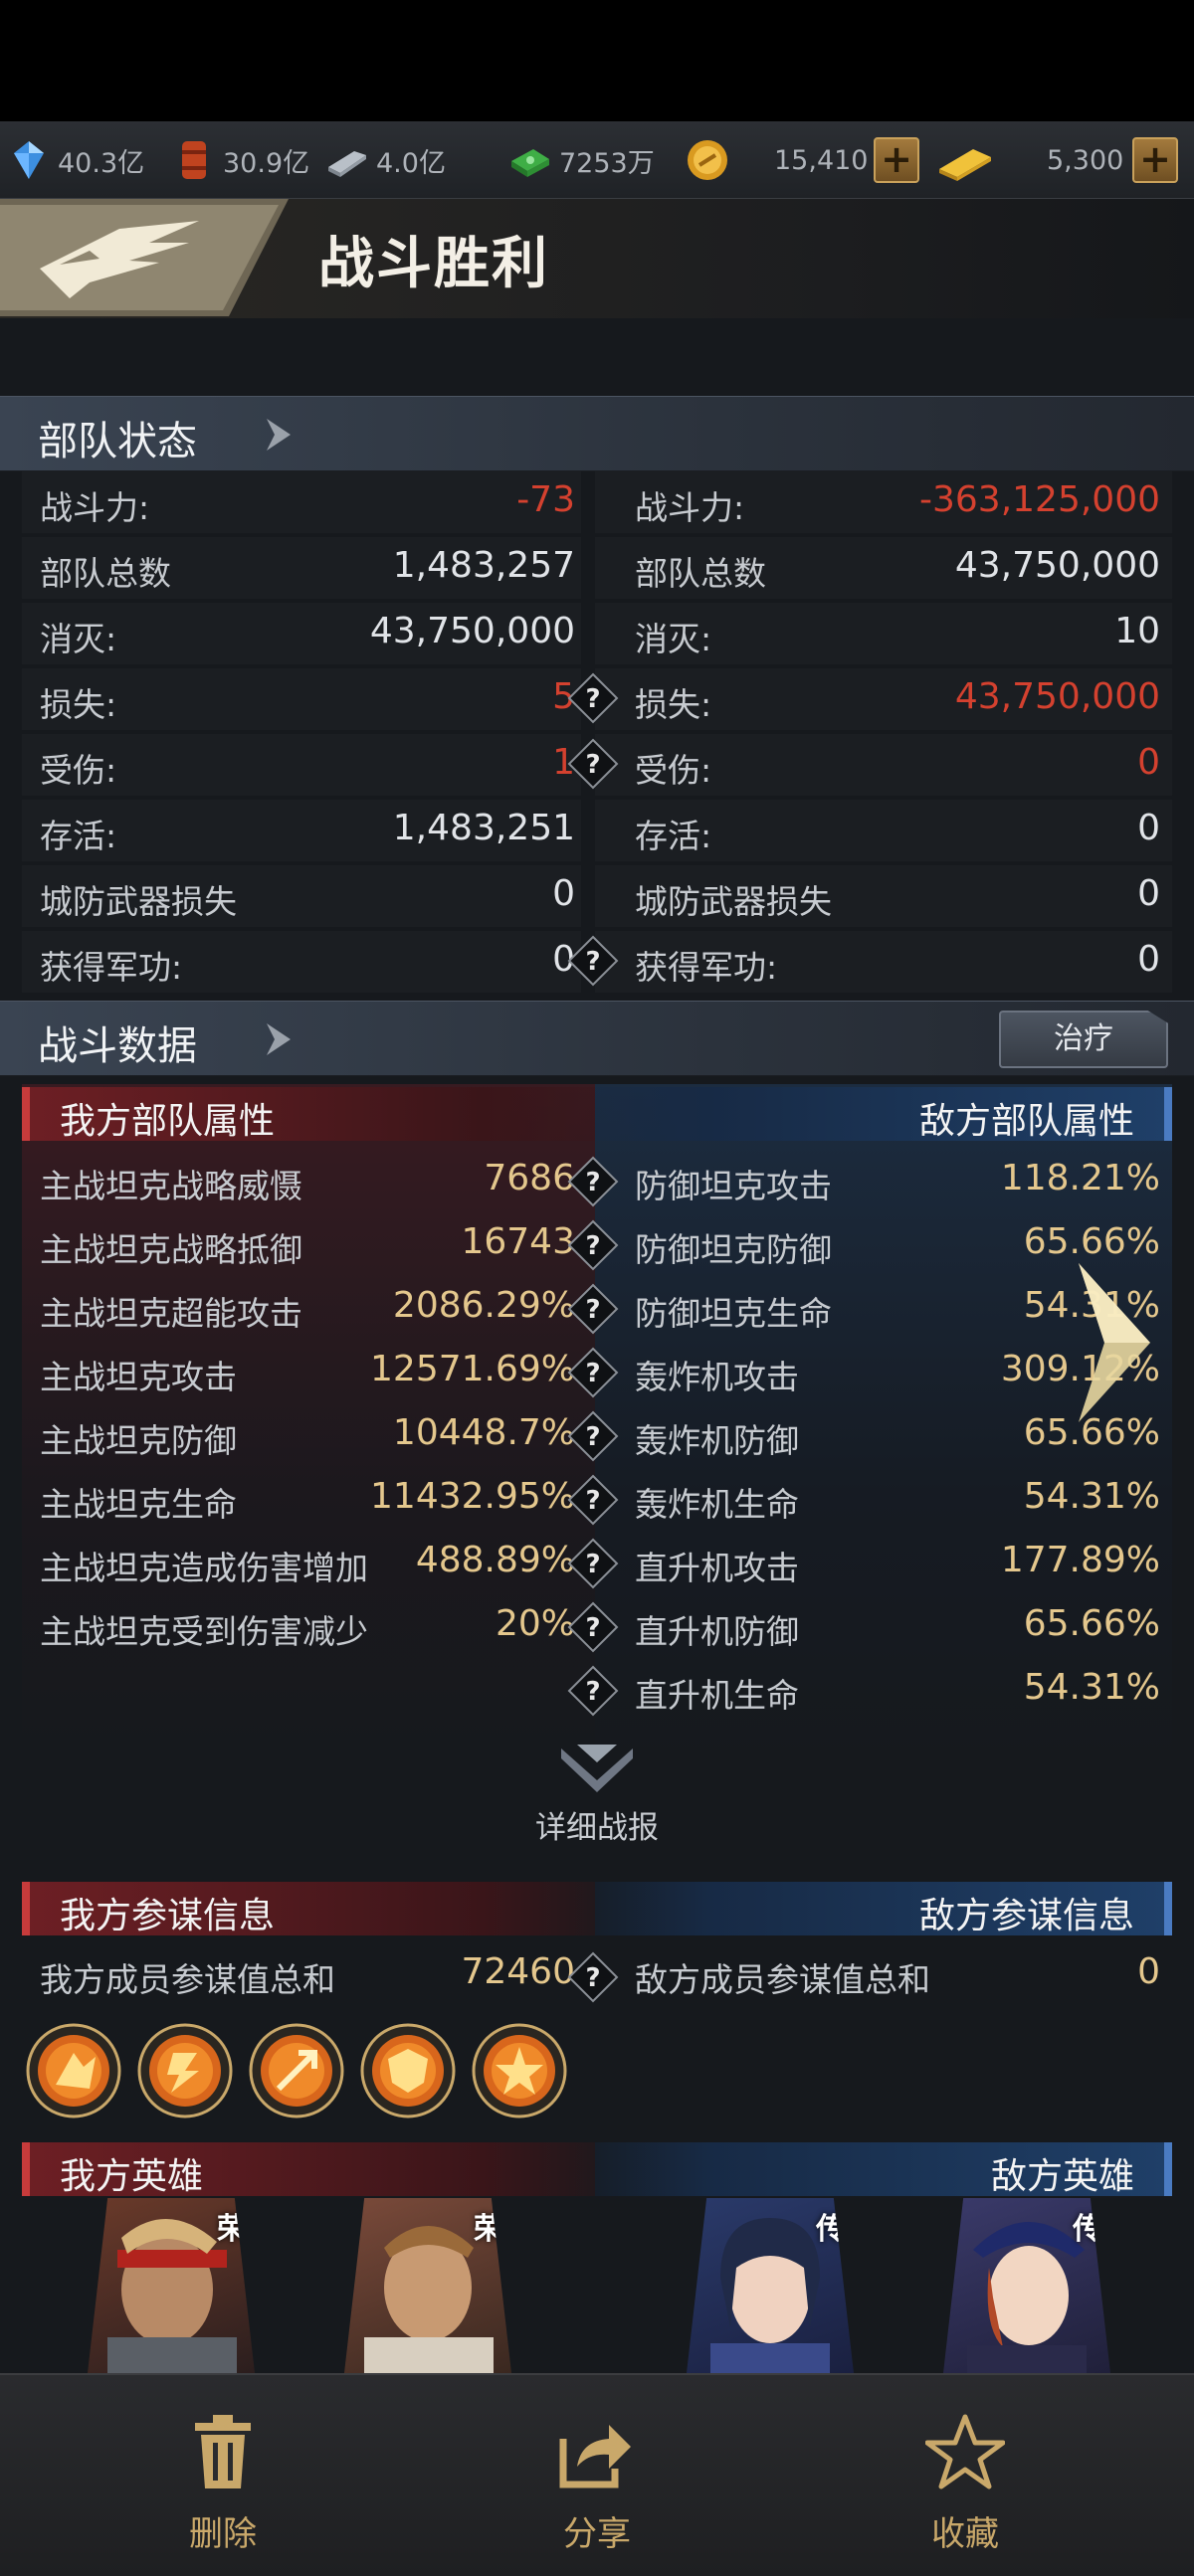 The image size is (1194, 2576). I want to click on enemy-stat-label: 损失:, so click(673, 704).